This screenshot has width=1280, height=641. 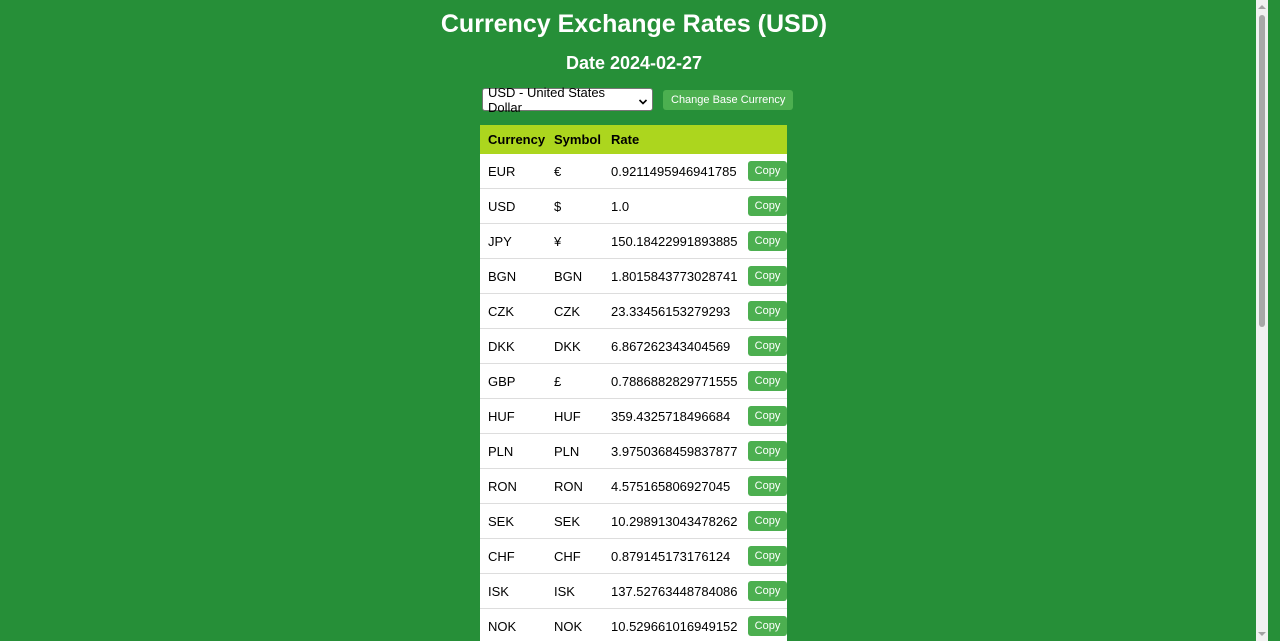 What do you see at coordinates (558, 381) in the screenshot?
I see `currency-symbol: £` at bounding box center [558, 381].